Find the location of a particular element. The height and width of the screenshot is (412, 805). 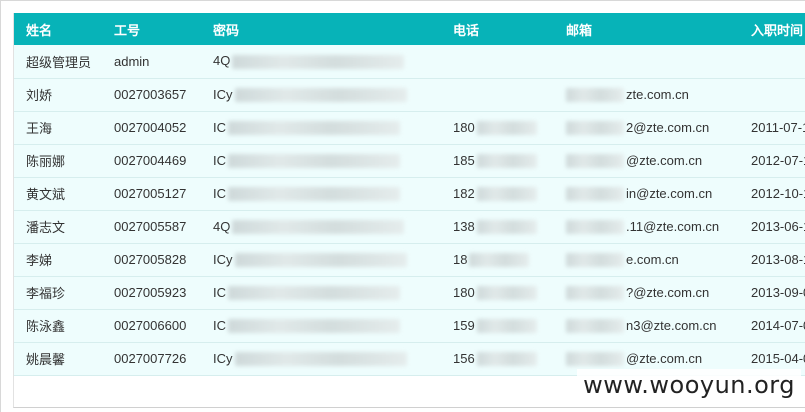

cell-name: 黄文斌 is located at coordinates (58, 194).